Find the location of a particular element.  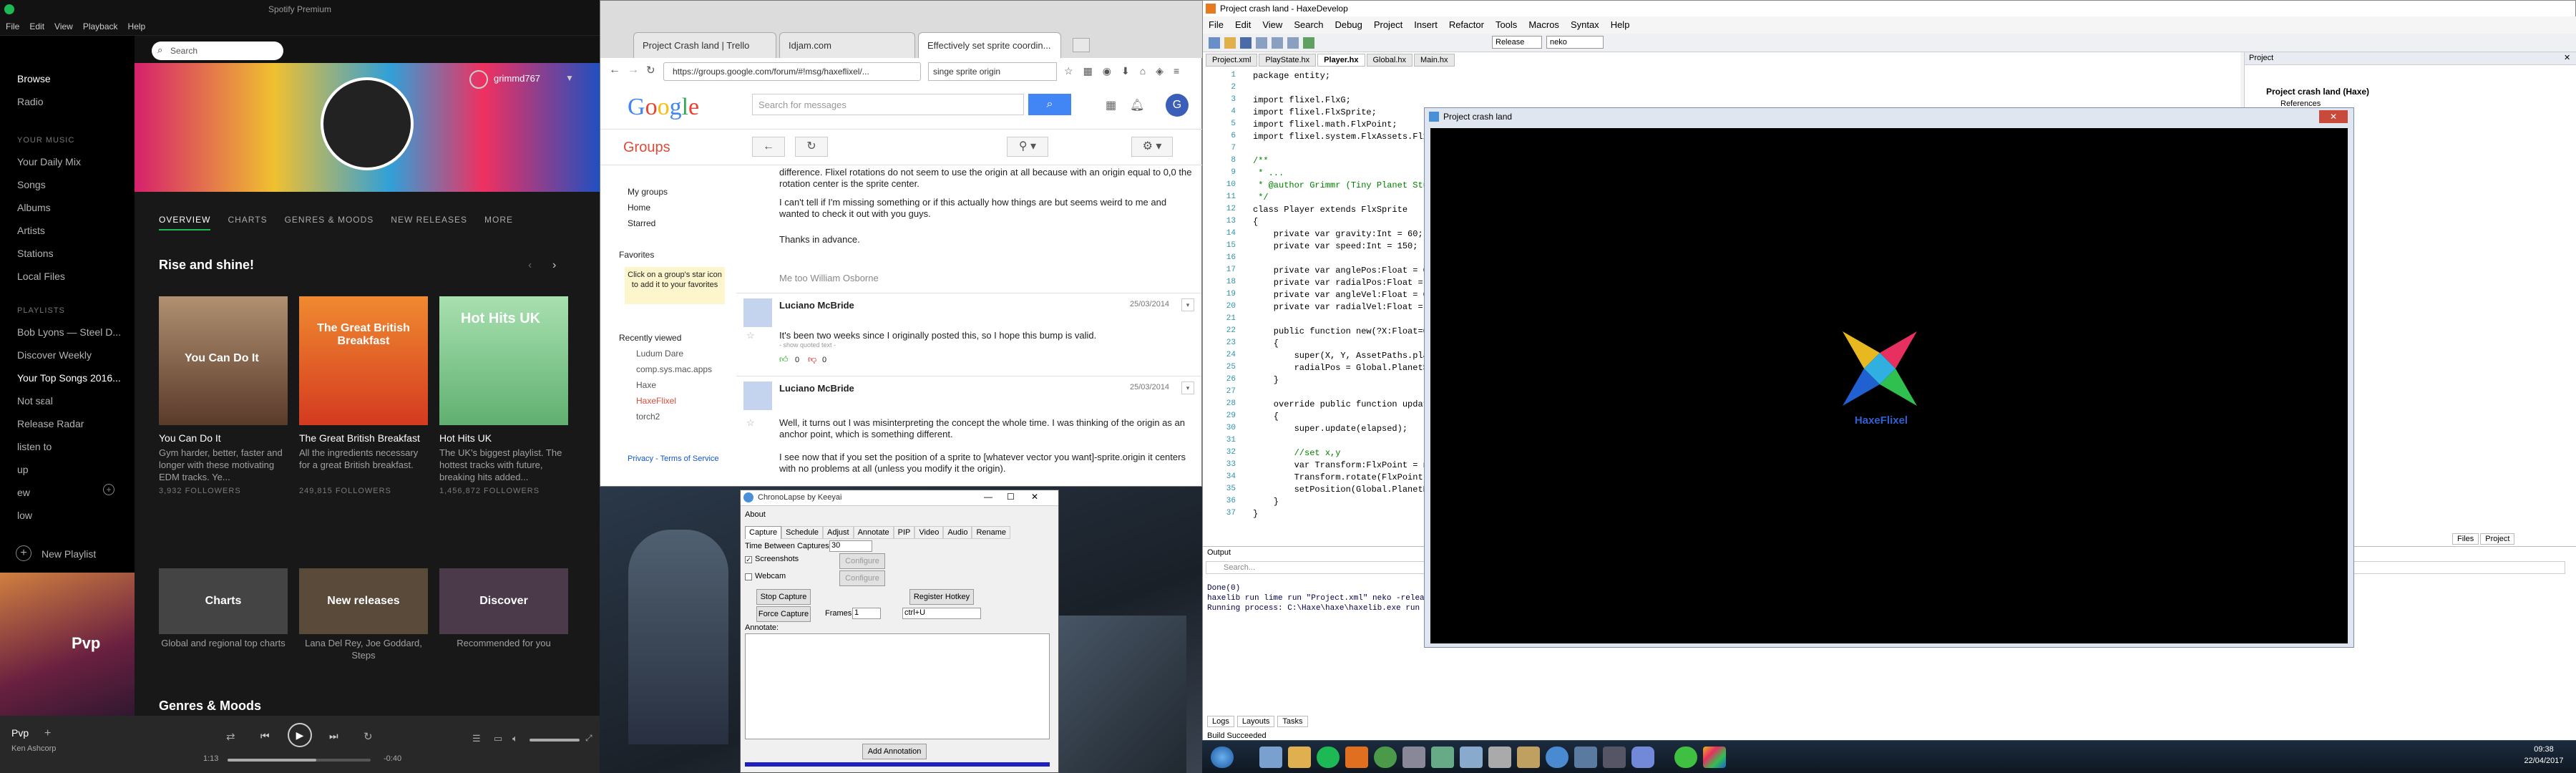

doc-tab: Project.xml is located at coordinates (1232, 61).